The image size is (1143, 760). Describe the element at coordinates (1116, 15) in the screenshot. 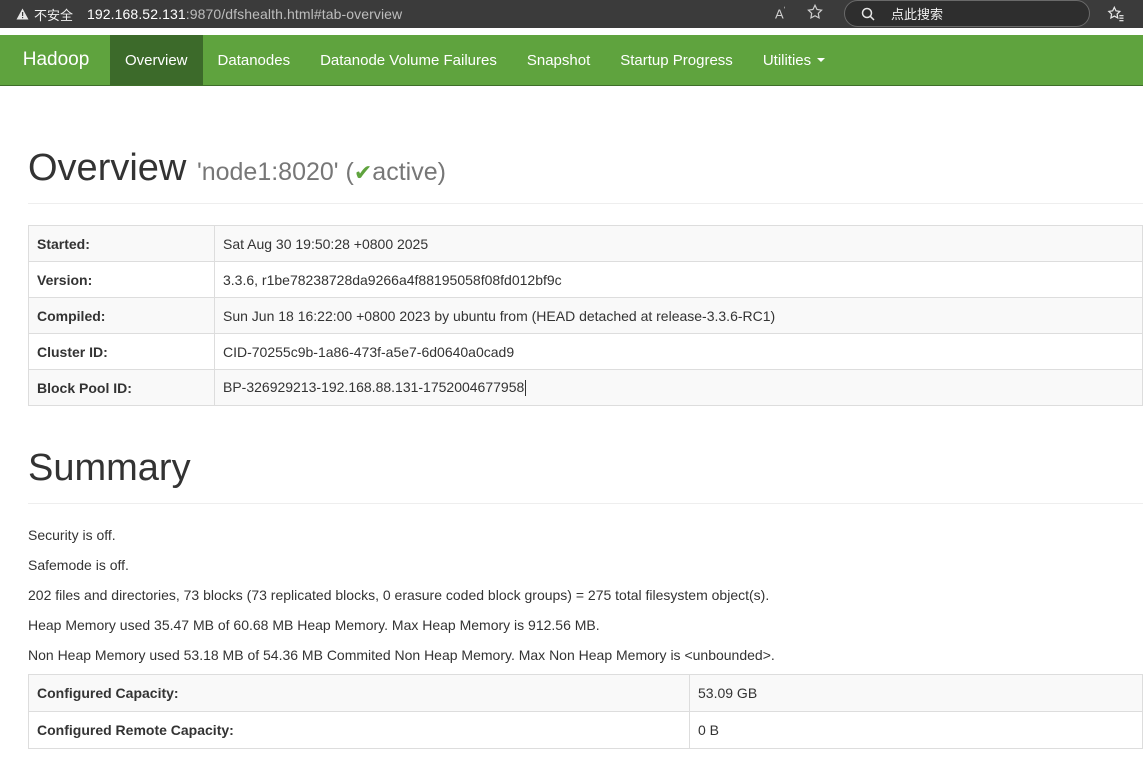

I see `favorites-bar-icon` at that location.